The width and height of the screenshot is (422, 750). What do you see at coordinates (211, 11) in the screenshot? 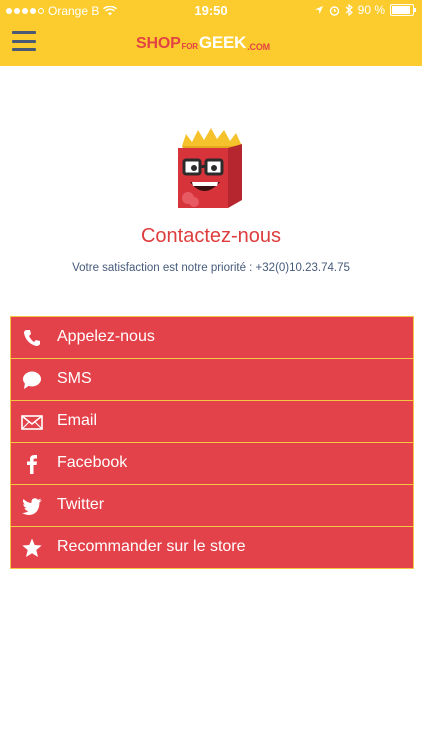
I see `status-bar: Orange B 19:50 90 %` at bounding box center [211, 11].